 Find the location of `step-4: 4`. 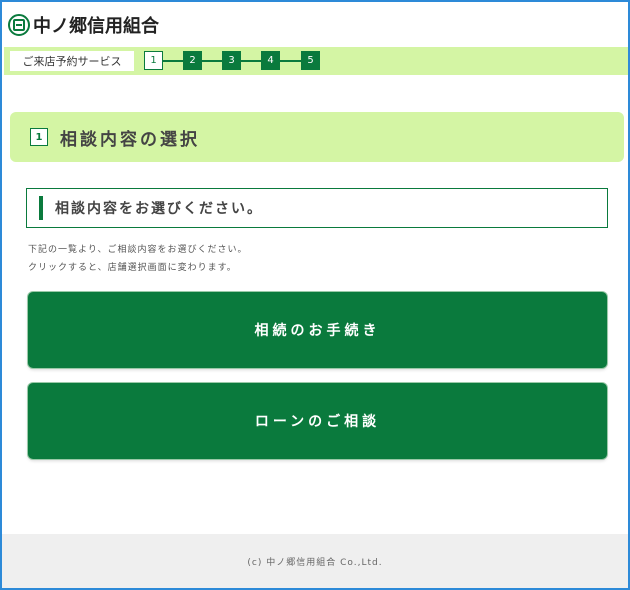

step-4: 4 is located at coordinates (270, 60).